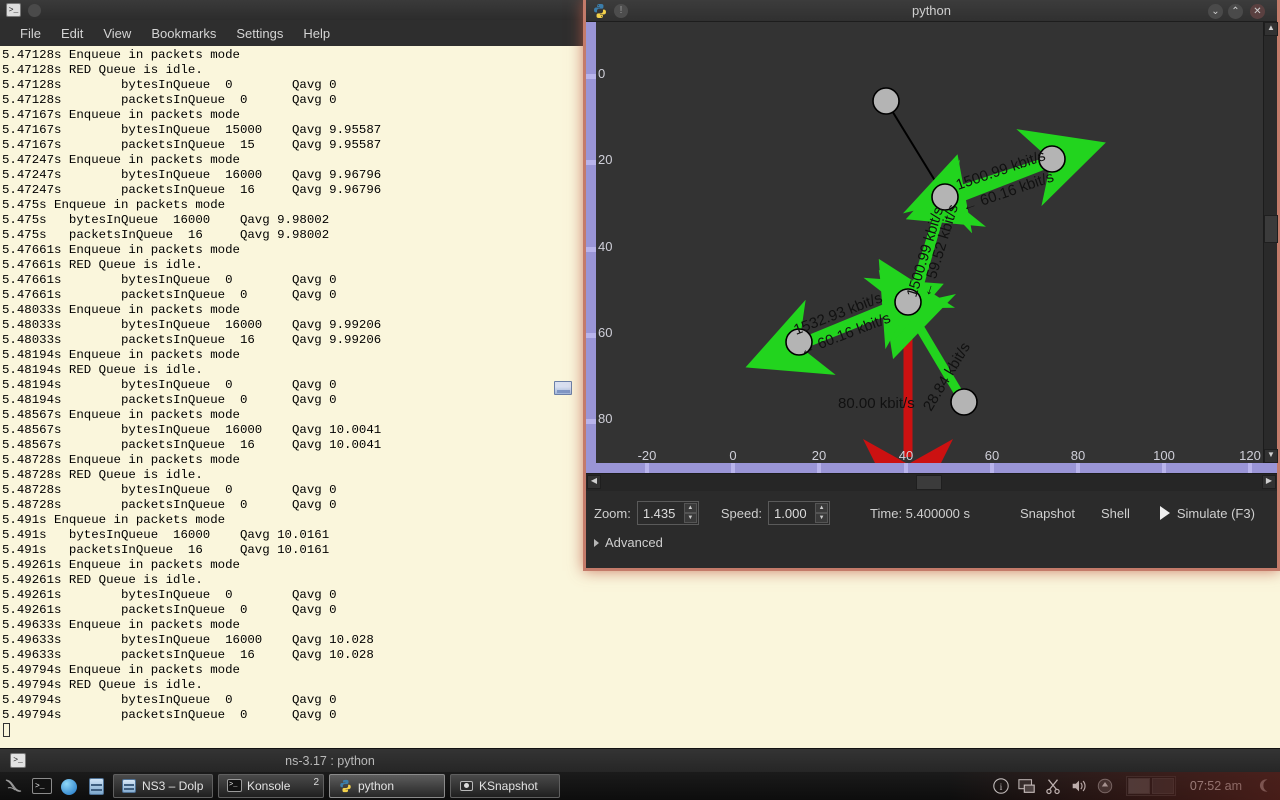  Describe the element at coordinates (1265, 786) in the screenshot. I see `moon-icon` at that location.